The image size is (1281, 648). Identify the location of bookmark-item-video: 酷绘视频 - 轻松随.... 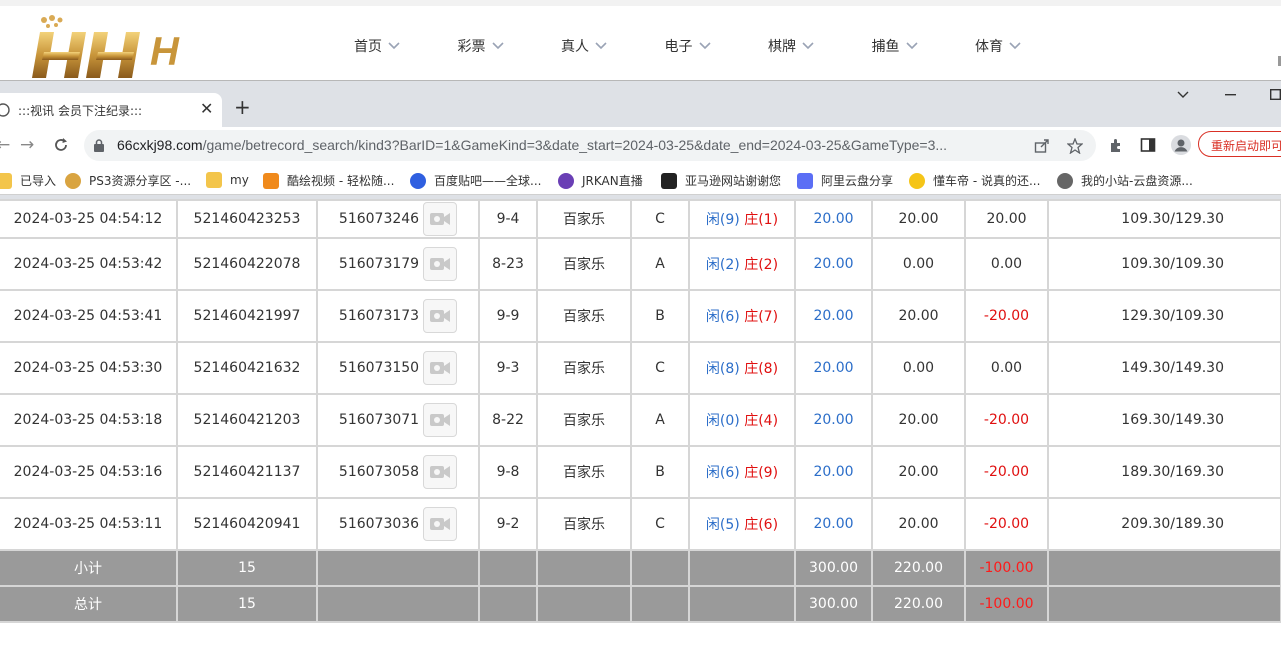
(328, 180).